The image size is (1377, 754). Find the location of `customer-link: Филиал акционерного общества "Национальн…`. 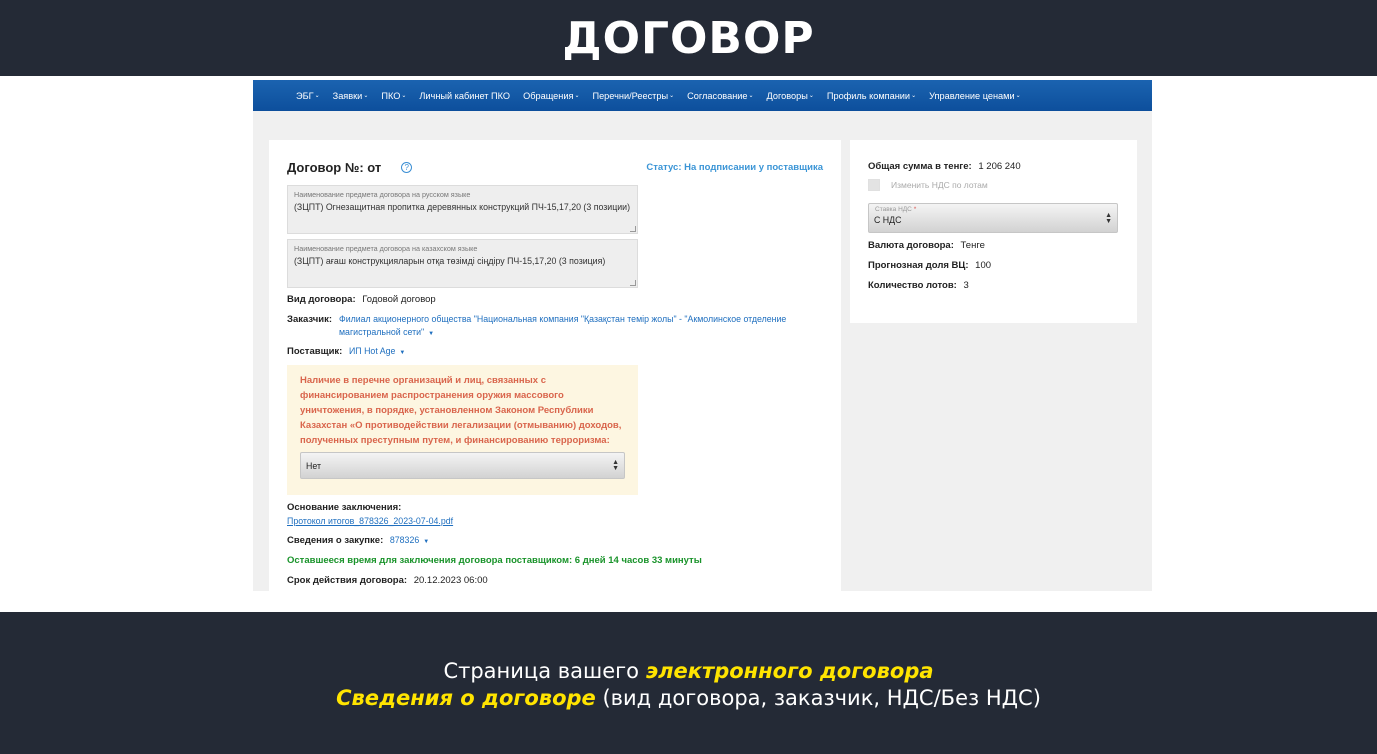

customer-link: Филиал акционерного общества "Национальн… is located at coordinates (562, 327).